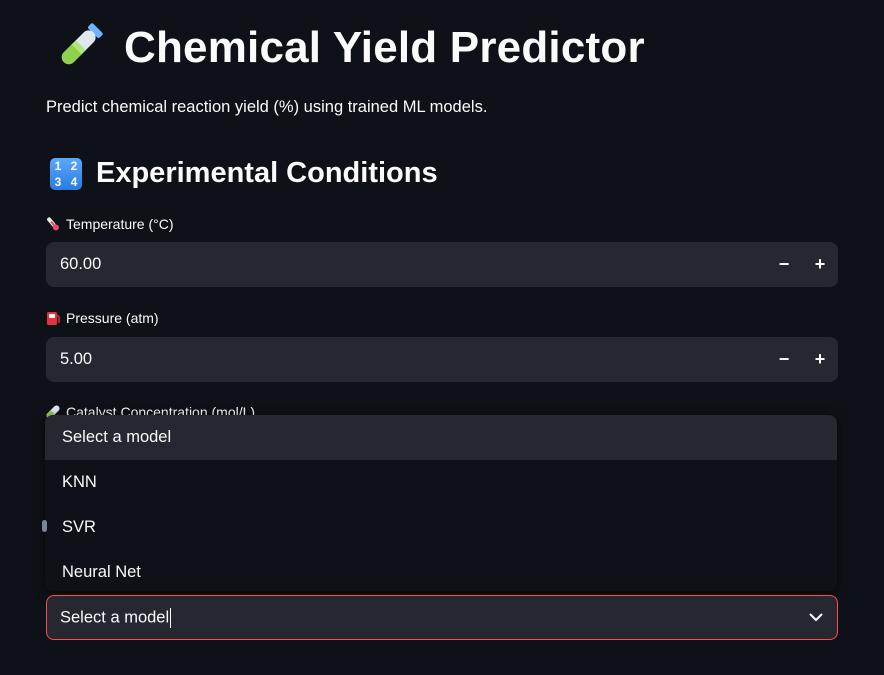  I want to click on pressure-input: 5.00 − +, so click(442, 359).